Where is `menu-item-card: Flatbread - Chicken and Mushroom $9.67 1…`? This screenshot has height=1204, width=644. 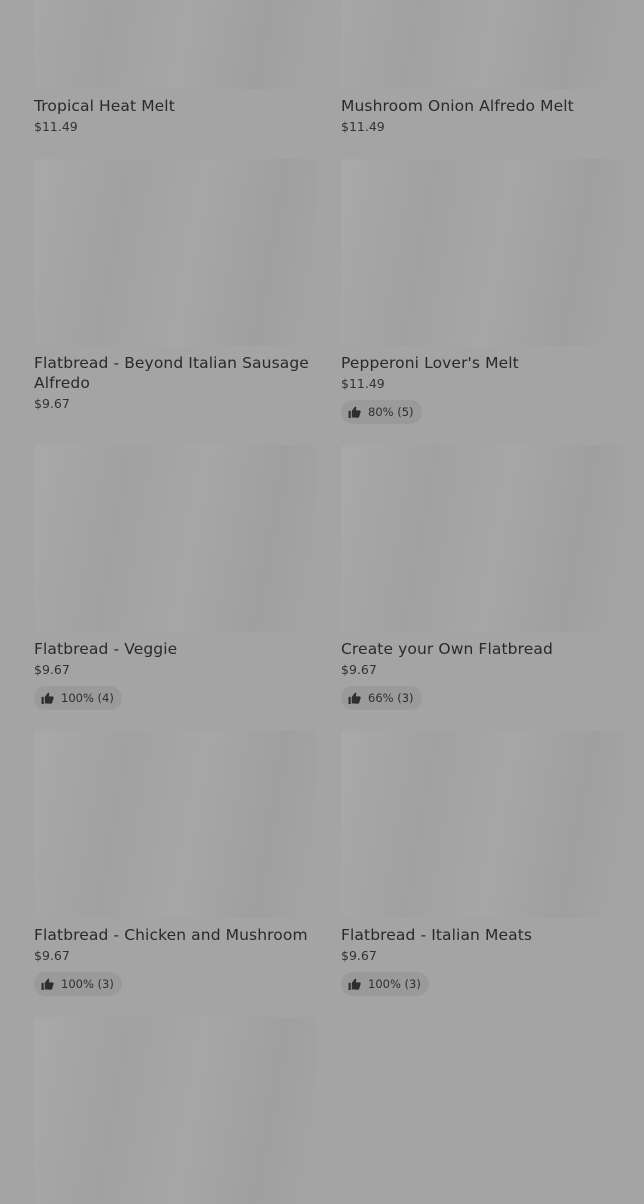 menu-item-card: Flatbread - Chicken and Mushroom $9.67 1… is located at coordinates (175, 863).